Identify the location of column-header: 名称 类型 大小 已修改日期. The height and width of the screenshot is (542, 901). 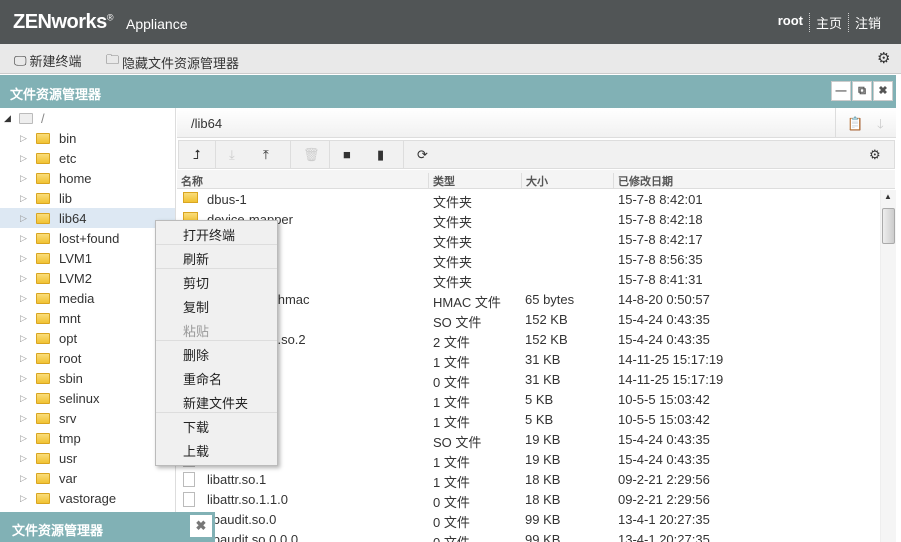
(536, 179).